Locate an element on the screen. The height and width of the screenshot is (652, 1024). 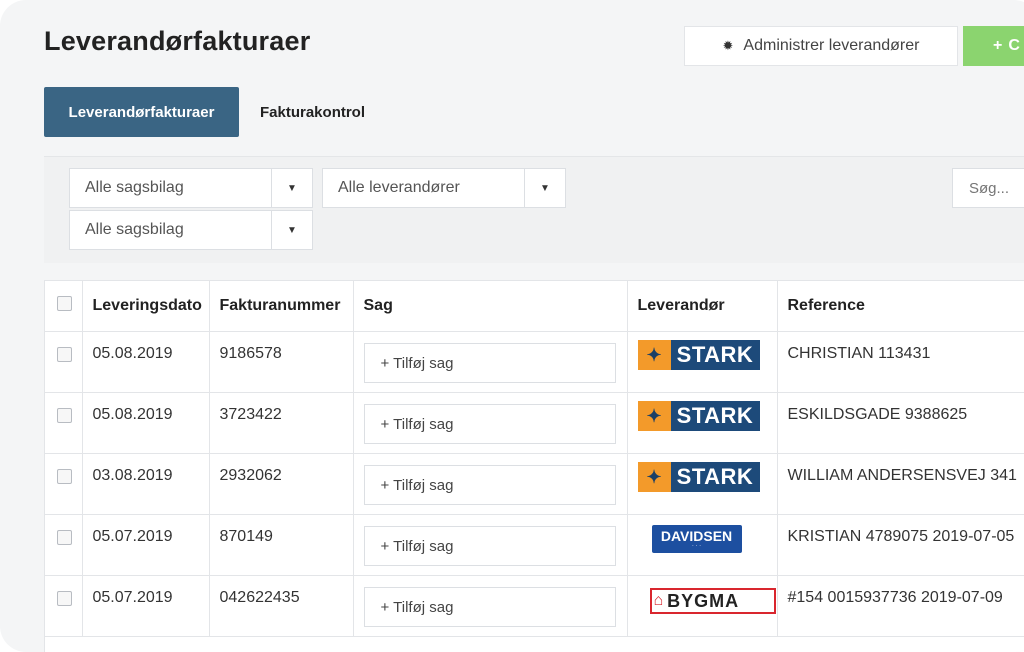
davidsen-logo: DAVIDSEN · · · is located at coordinates (696, 539).